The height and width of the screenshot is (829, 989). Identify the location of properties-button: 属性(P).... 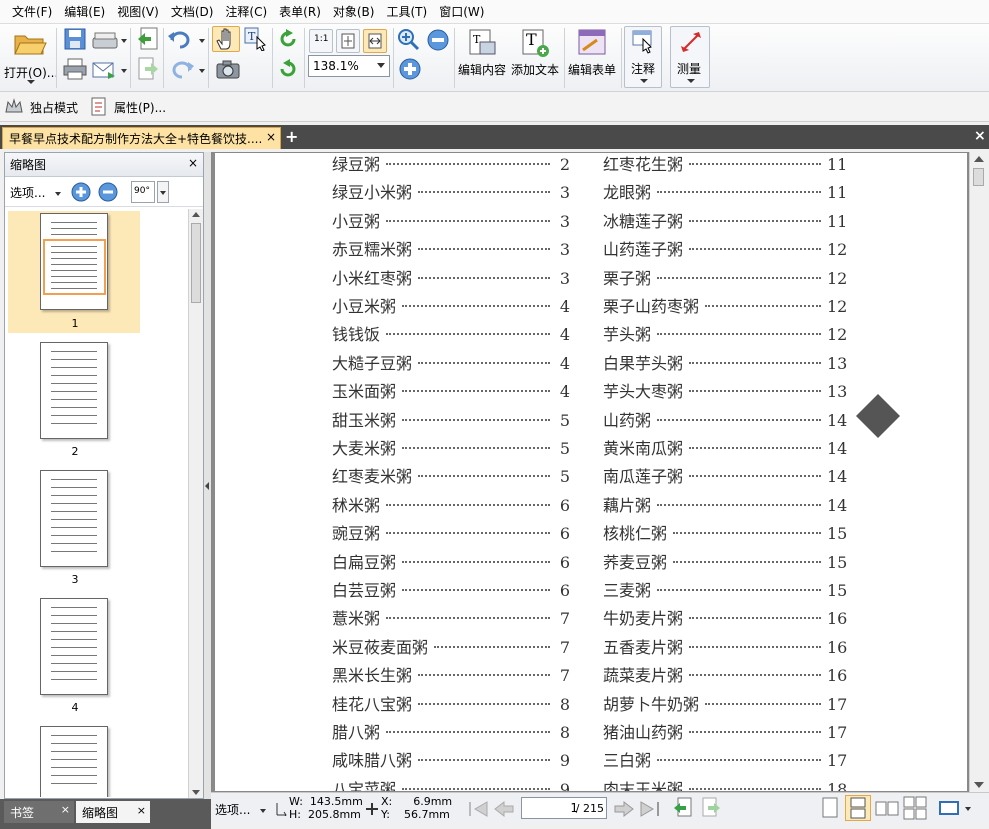
(128, 107).